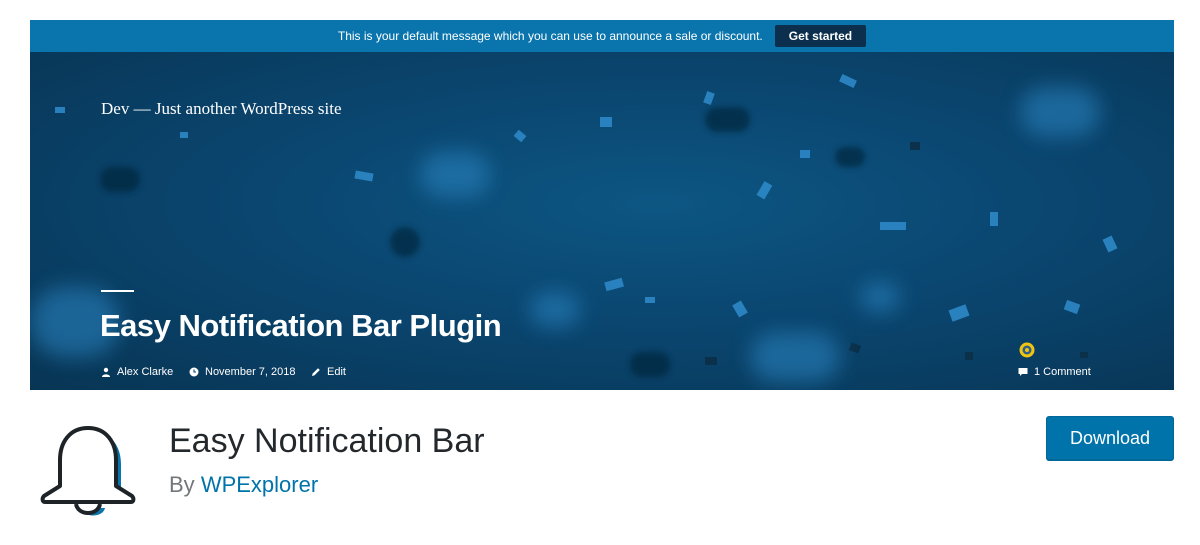  Describe the element at coordinates (820, 36) in the screenshot. I see `get-started-button: Get started` at that location.